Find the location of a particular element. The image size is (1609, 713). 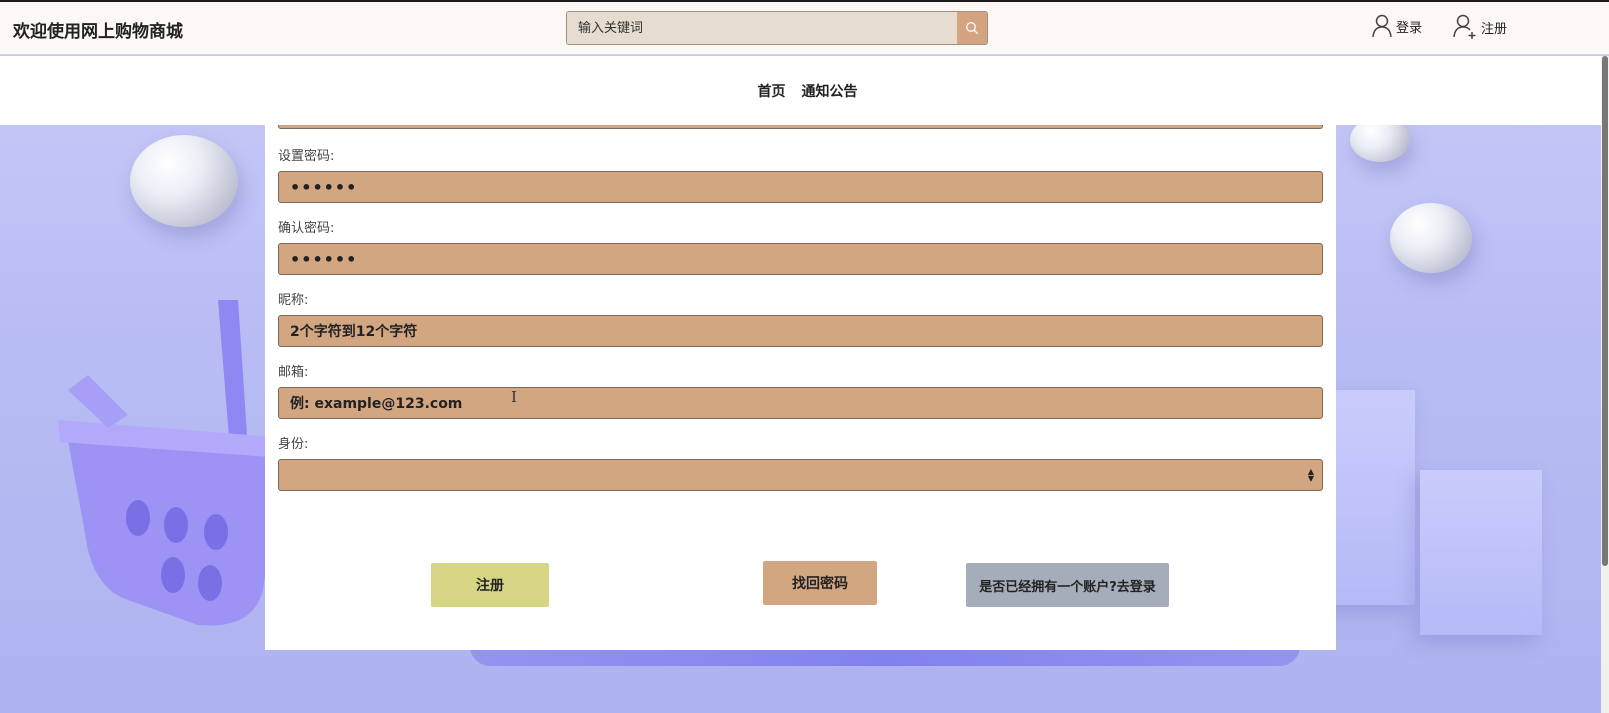

role-select: ▲ ▼ is located at coordinates (800, 475).